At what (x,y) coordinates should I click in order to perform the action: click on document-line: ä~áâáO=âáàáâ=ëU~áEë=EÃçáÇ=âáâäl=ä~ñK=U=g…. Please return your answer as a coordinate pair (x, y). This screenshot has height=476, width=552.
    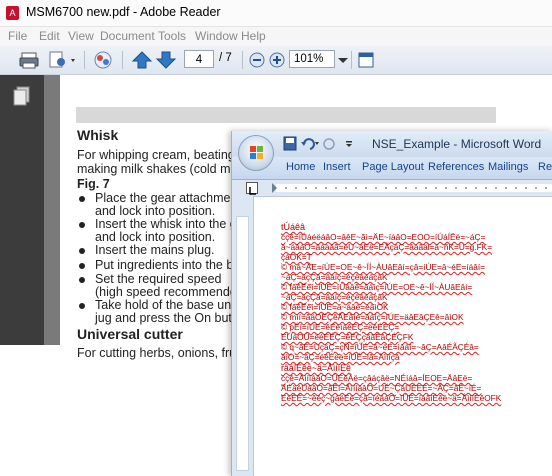
    Looking at the image, I should click on (387, 247).